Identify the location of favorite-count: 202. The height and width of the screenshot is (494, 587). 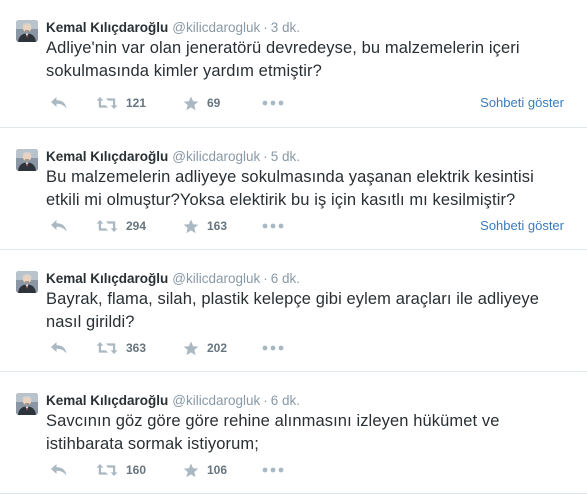
(217, 348).